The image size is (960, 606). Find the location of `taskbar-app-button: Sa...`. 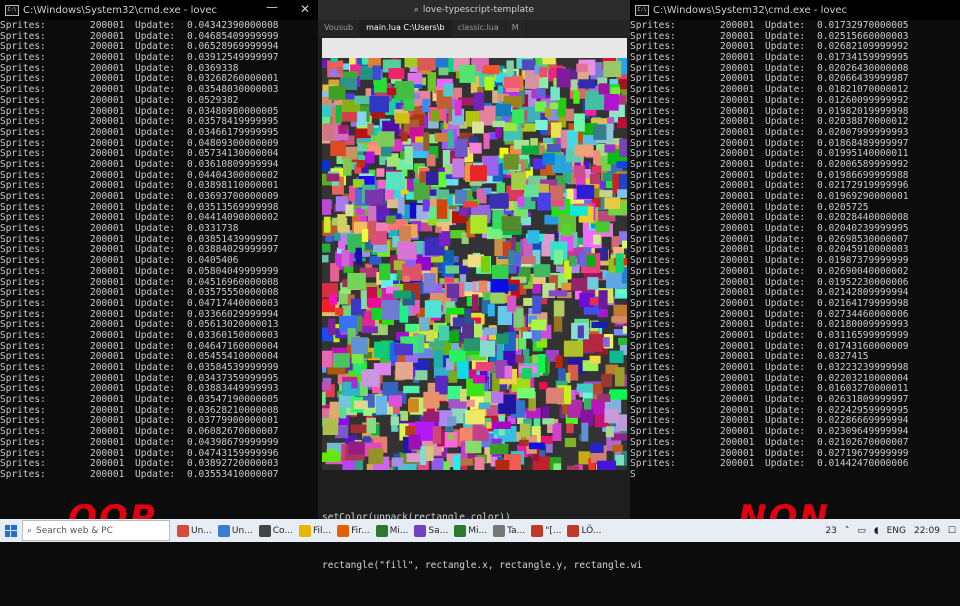

taskbar-app-button: Sa... is located at coordinates (431, 530).